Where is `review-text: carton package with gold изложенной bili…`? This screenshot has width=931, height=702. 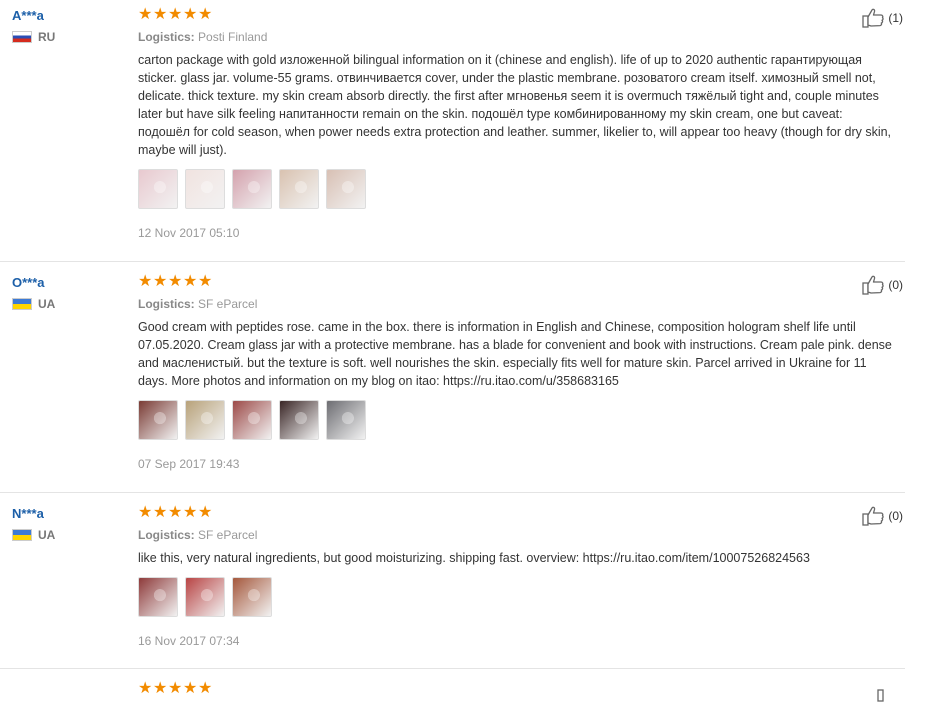 review-text: carton package with gold изложенной bili… is located at coordinates (515, 105).